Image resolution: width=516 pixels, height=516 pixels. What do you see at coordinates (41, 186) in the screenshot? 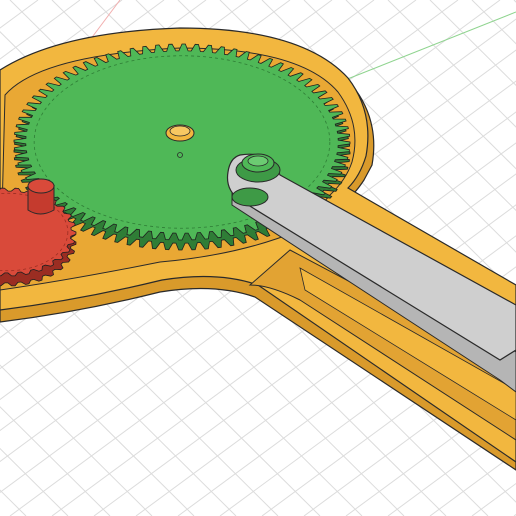
I see `small-gear-pin-top` at bounding box center [41, 186].